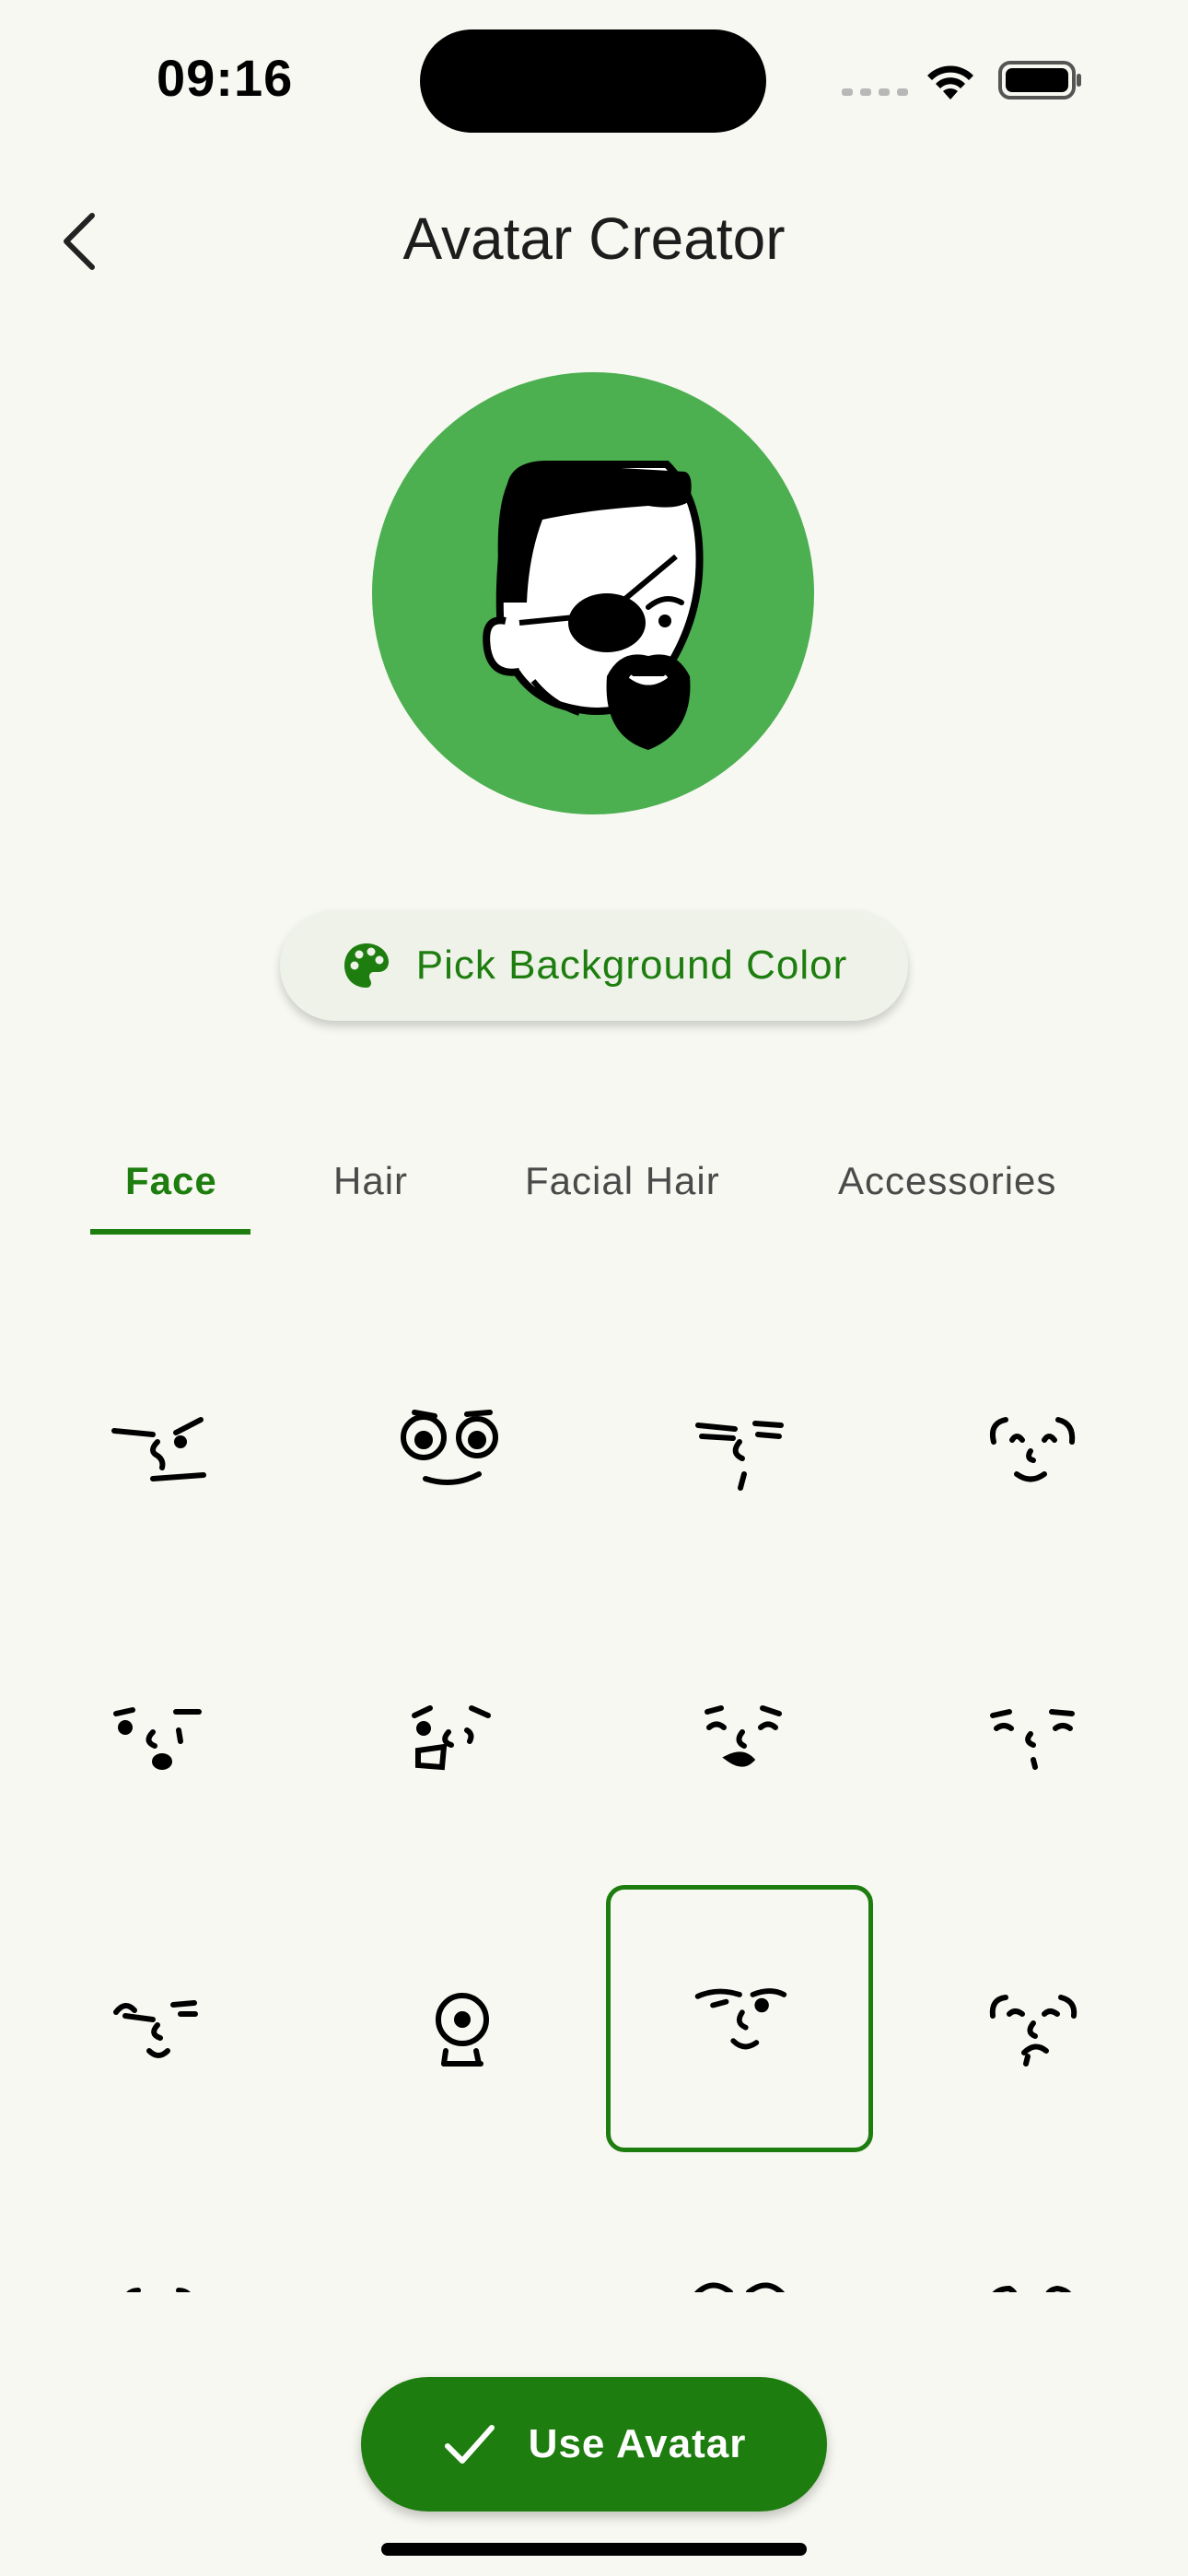 This screenshot has width=1188, height=2576. What do you see at coordinates (170, 1232) in the screenshot?
I see `active-tab-indicator` at bounding box center [170, 1232].